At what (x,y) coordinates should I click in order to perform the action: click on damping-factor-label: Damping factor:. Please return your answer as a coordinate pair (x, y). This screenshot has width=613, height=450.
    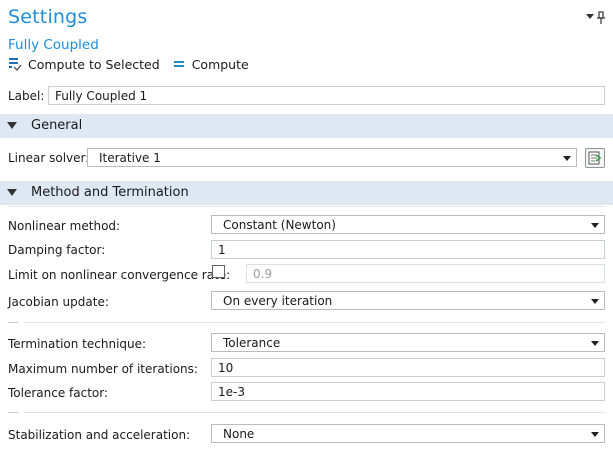
    Looking at the image, I should click on (57, 250).